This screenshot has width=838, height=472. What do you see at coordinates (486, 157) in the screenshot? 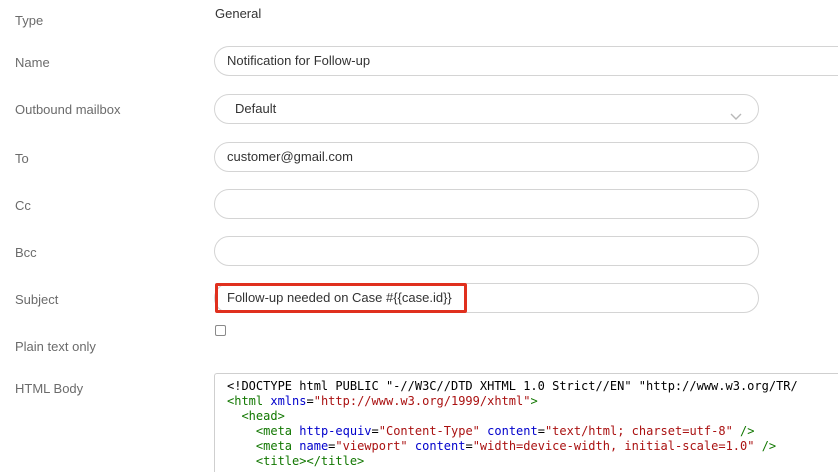
I see `to-input: customer@gmail.com` at bounding box center [486, 157].